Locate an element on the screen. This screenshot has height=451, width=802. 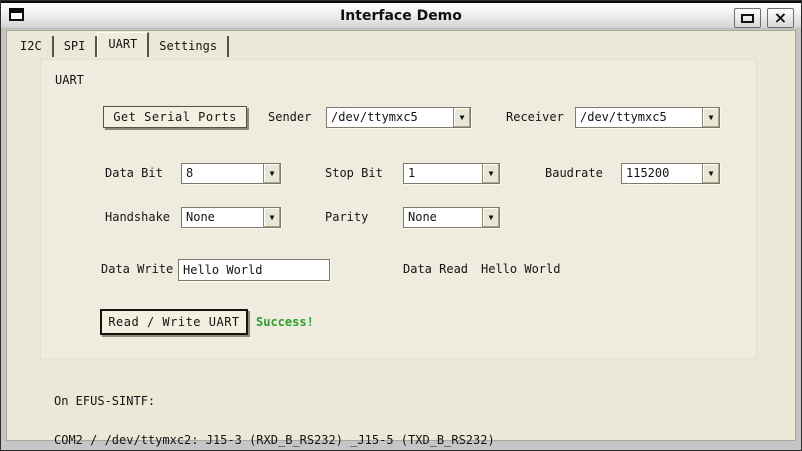
handshake-select: None ▼ is located at coordinates (231, 217).